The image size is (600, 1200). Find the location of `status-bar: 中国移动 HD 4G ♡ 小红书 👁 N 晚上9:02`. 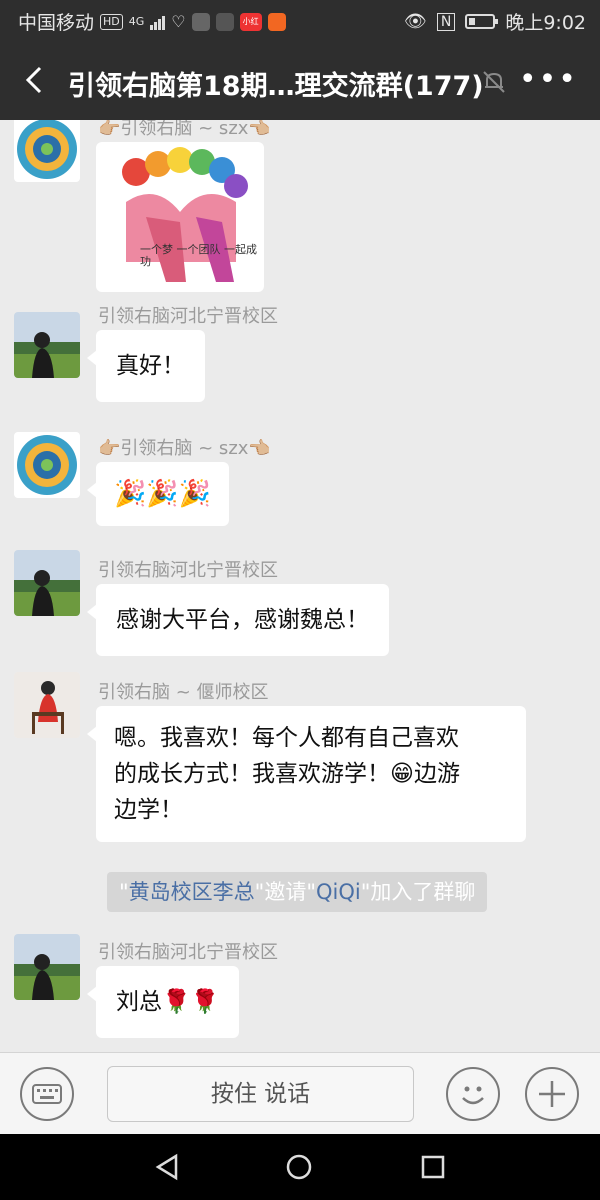

status-bar: 中国移动 HD 4G ♡ 小红书 👁 N 晚上9:02 is located at coordinates (300, 21).